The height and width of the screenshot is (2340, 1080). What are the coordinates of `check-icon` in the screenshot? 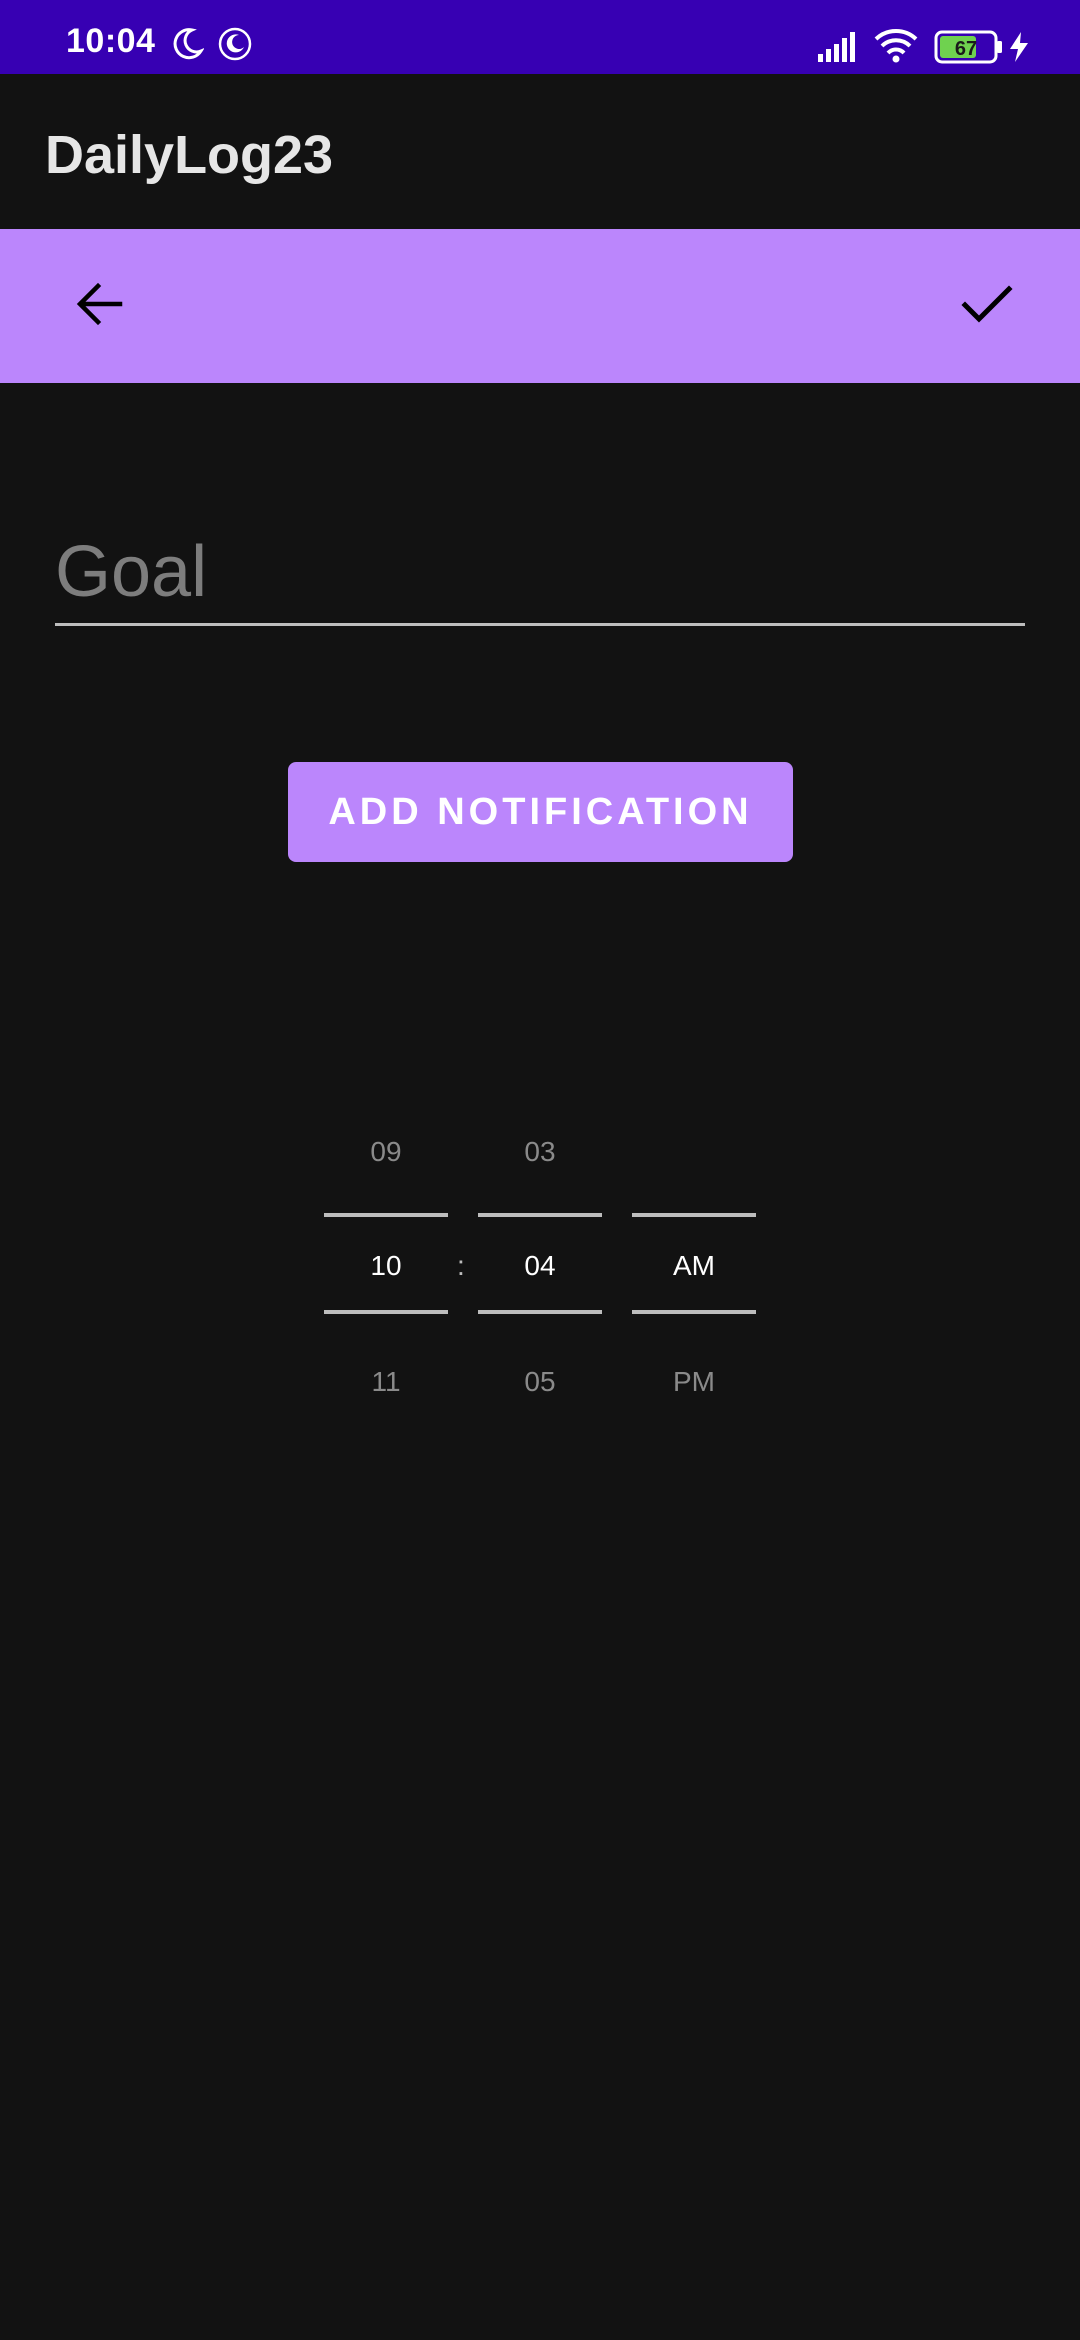 It's located at (987, 306).